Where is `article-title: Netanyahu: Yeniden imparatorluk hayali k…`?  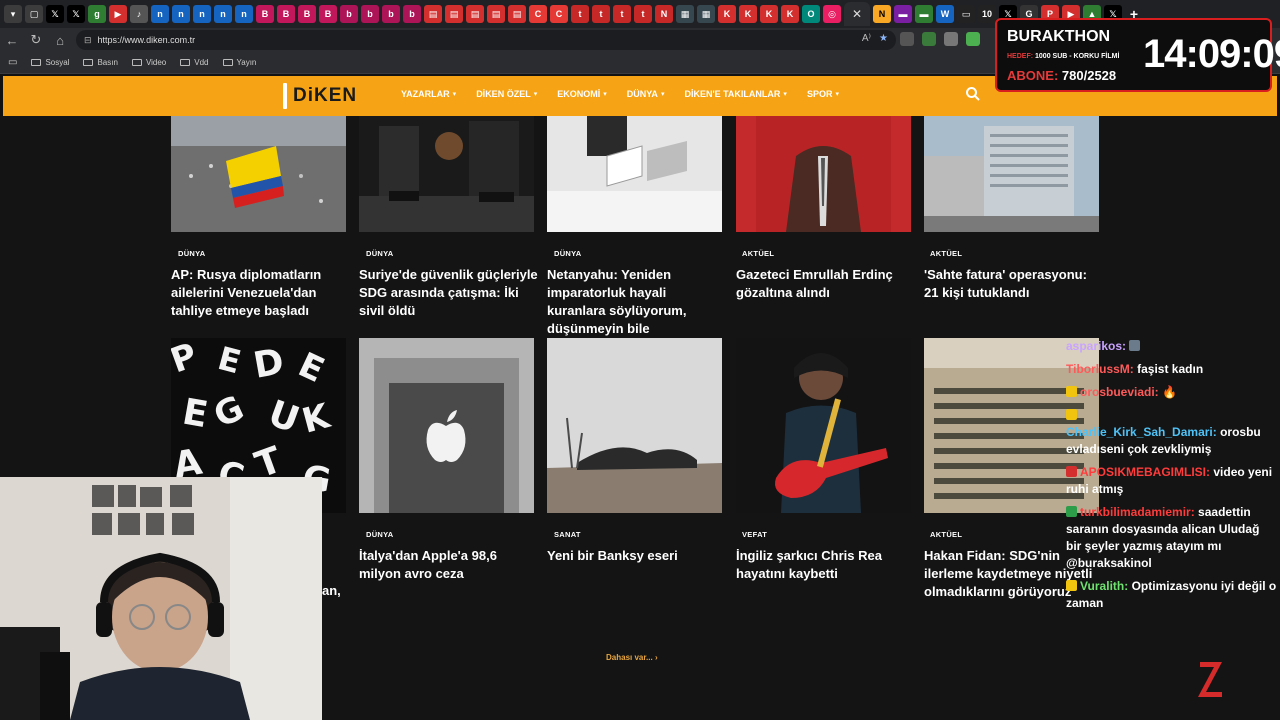
article-title: Netanyahu: Yeniden imparatorluk hayali k… is located at coordinates (637, 302).